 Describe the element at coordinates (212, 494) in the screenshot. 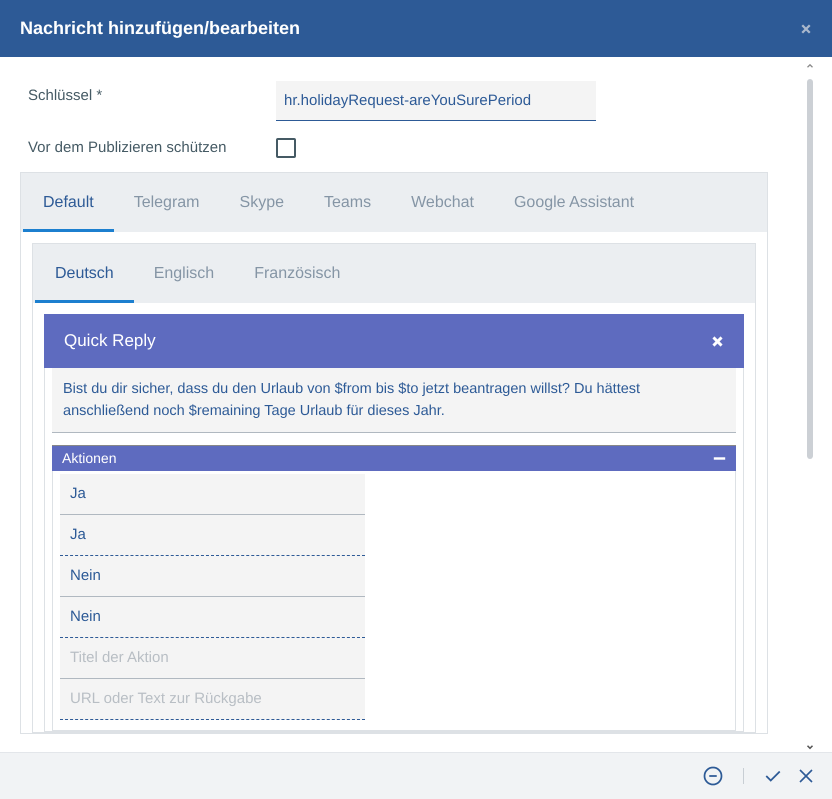

I see `action-title-field: Ja` at that location.